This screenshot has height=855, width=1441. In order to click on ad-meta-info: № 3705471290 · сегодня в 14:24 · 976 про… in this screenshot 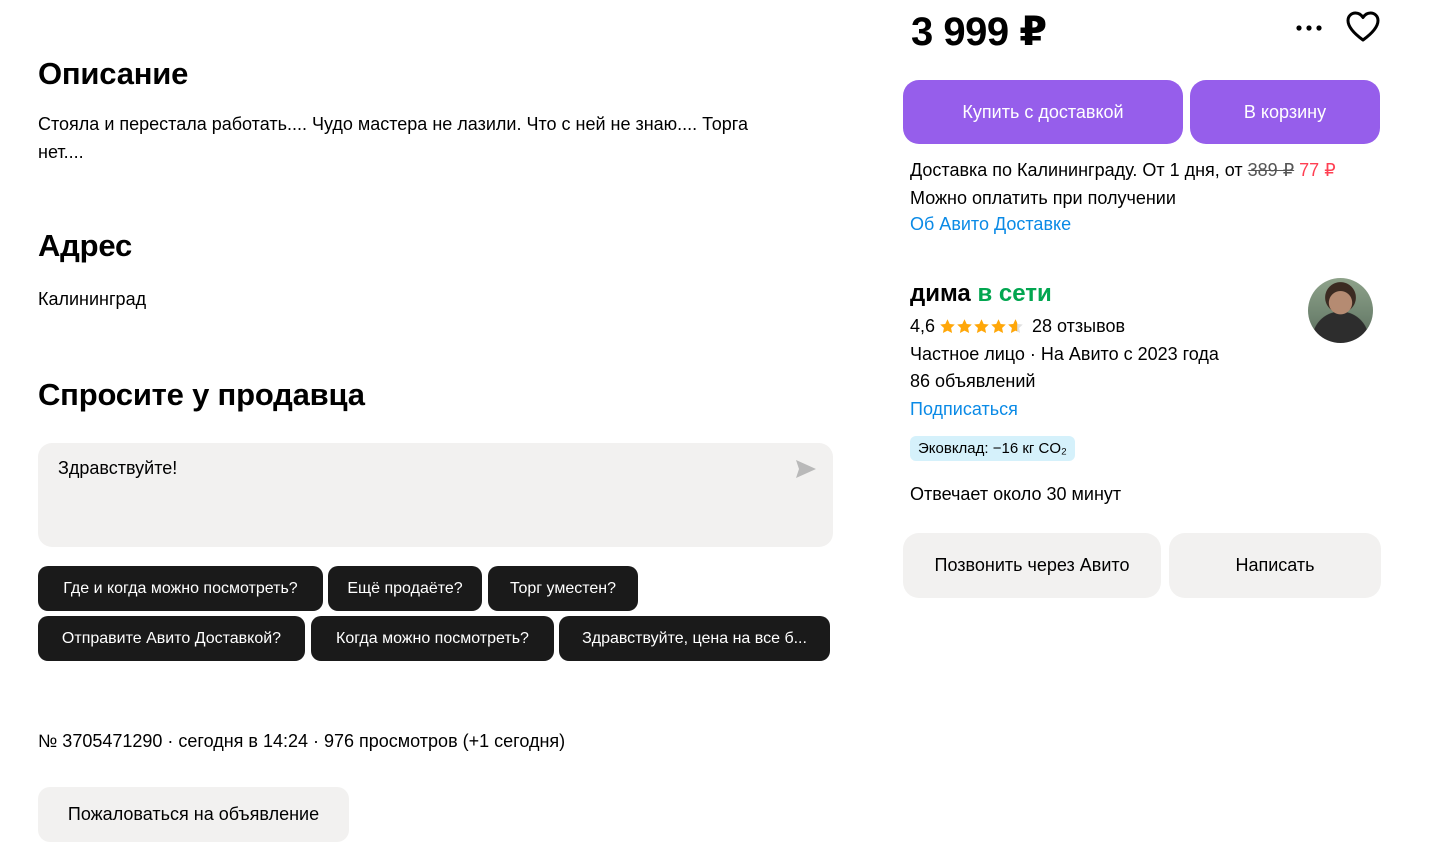, I will do `click(302, 741)`.